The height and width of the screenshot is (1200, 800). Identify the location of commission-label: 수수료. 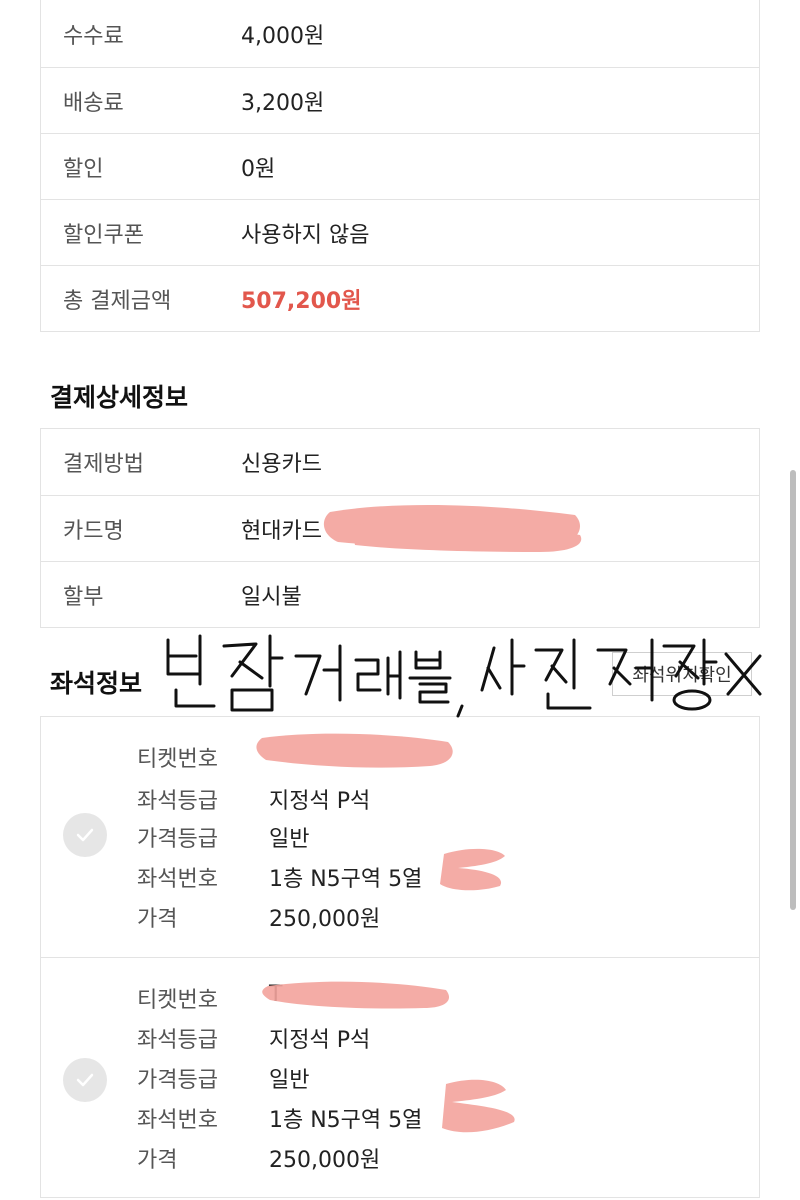
(93, 36).